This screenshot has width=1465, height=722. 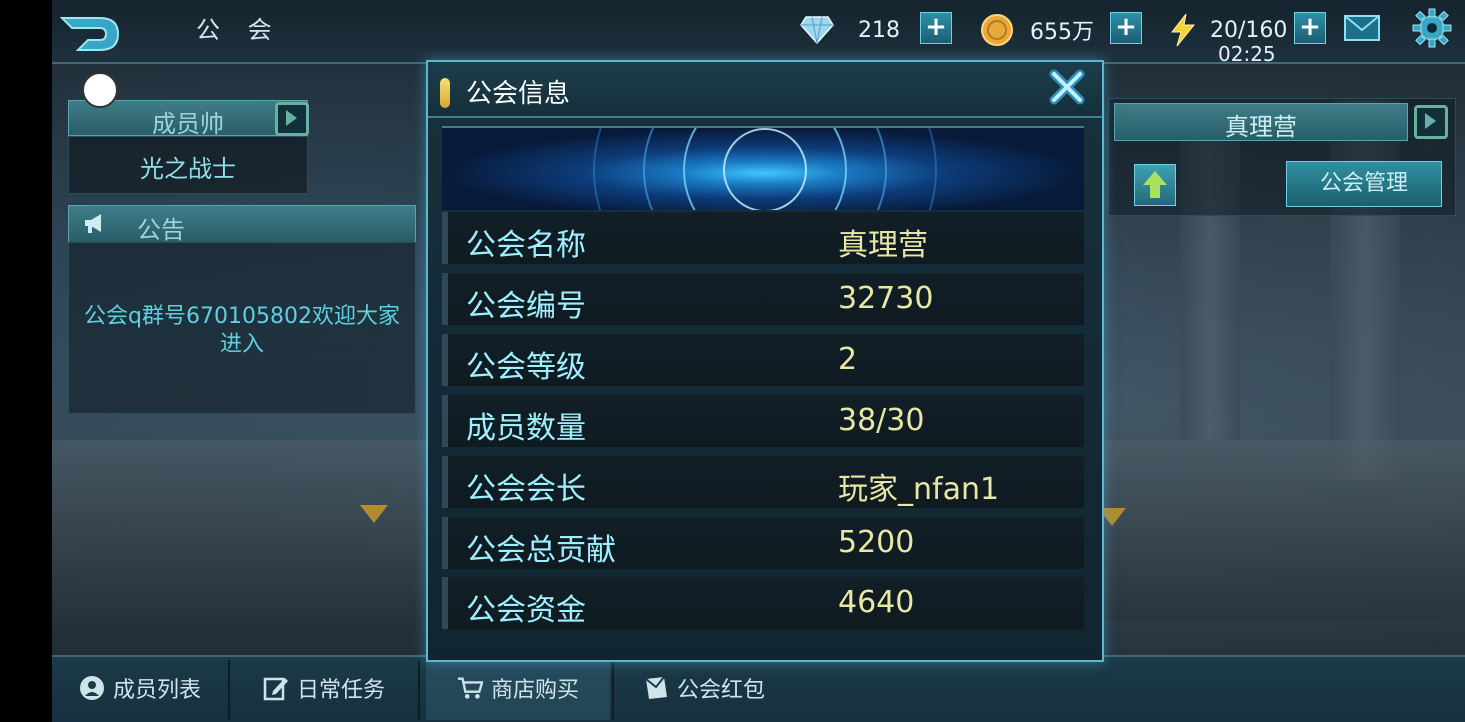 I want to click on title-marker-icon, so click(x=445, y=93).